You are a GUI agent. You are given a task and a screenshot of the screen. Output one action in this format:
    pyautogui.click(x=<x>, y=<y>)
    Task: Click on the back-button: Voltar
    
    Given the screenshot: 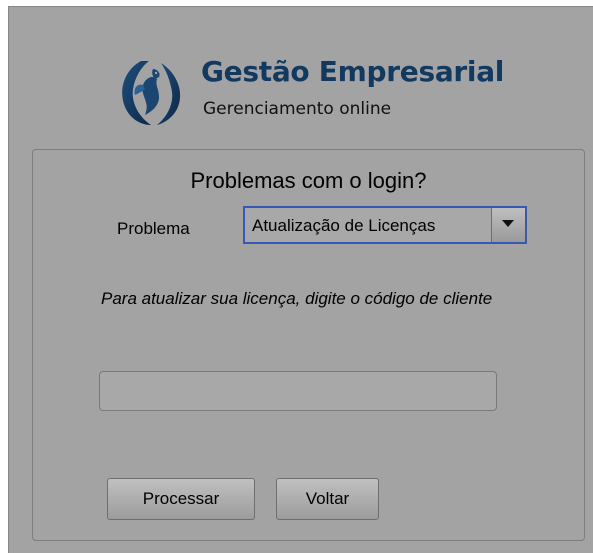 What is the action you would take?
    pyautogui.click(x=327, y=499)
    